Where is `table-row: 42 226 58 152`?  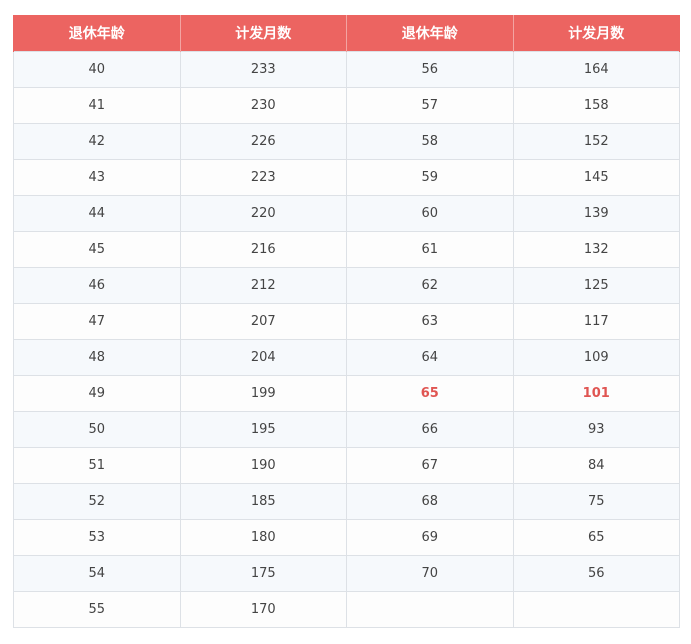
table-row: 42 226 58 152 is located at coordinates (346, 141).